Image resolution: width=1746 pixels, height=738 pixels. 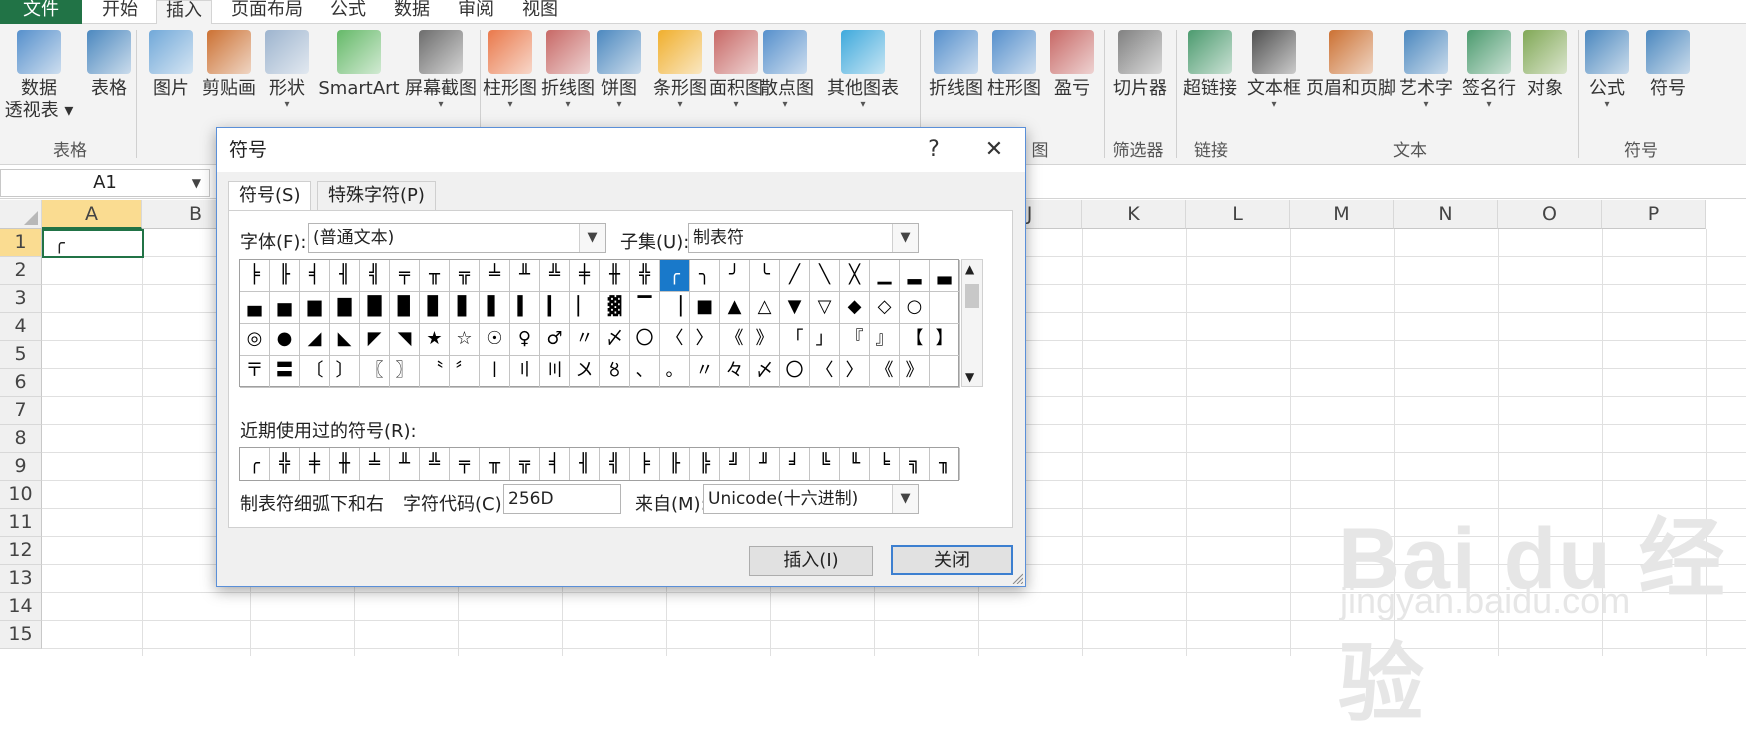 I want to click on ribbon-button-table: 表格, so click(x=109, y=65).